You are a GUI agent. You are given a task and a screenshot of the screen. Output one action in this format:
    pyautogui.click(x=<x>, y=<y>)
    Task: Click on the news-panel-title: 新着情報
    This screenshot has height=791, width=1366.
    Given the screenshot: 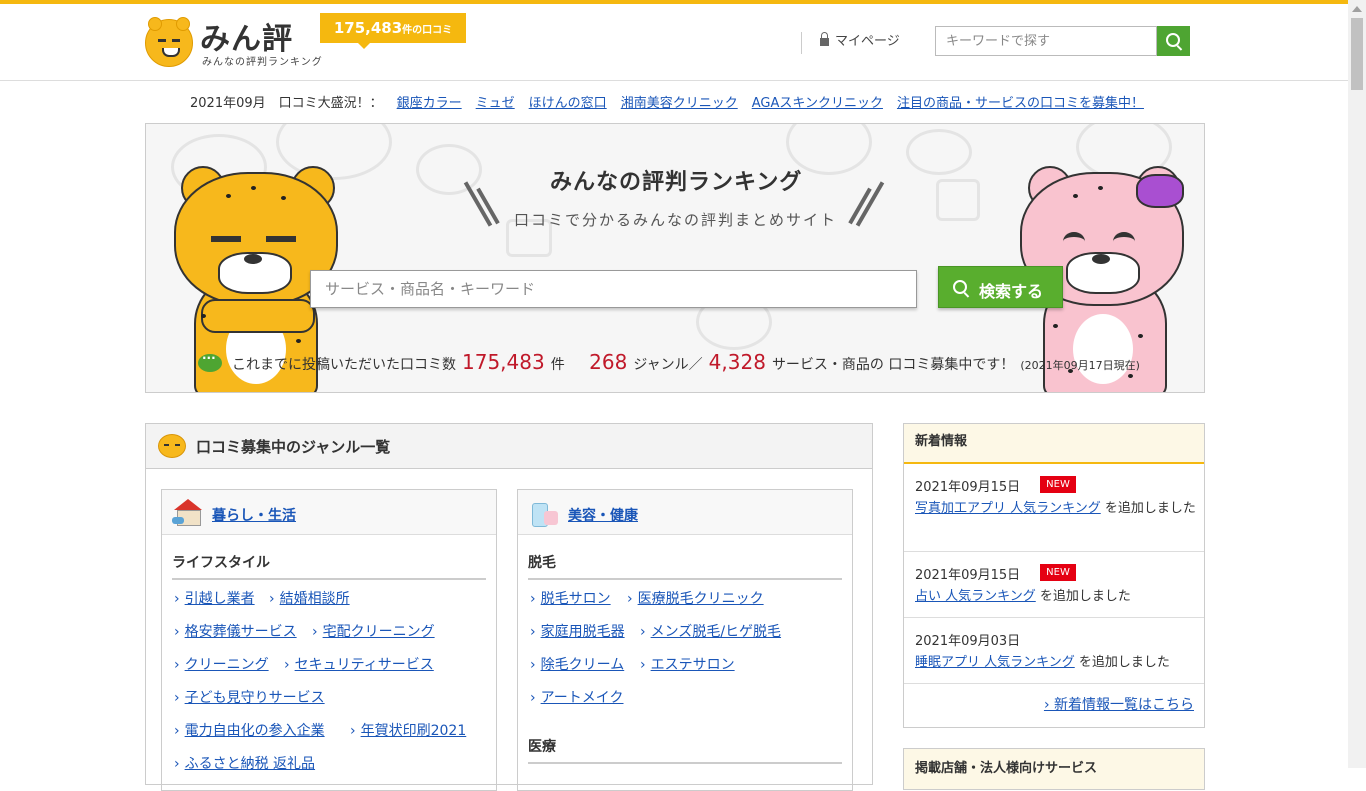 What is the action you would take?
    pyautogui.click(x=1054, y=444)
    